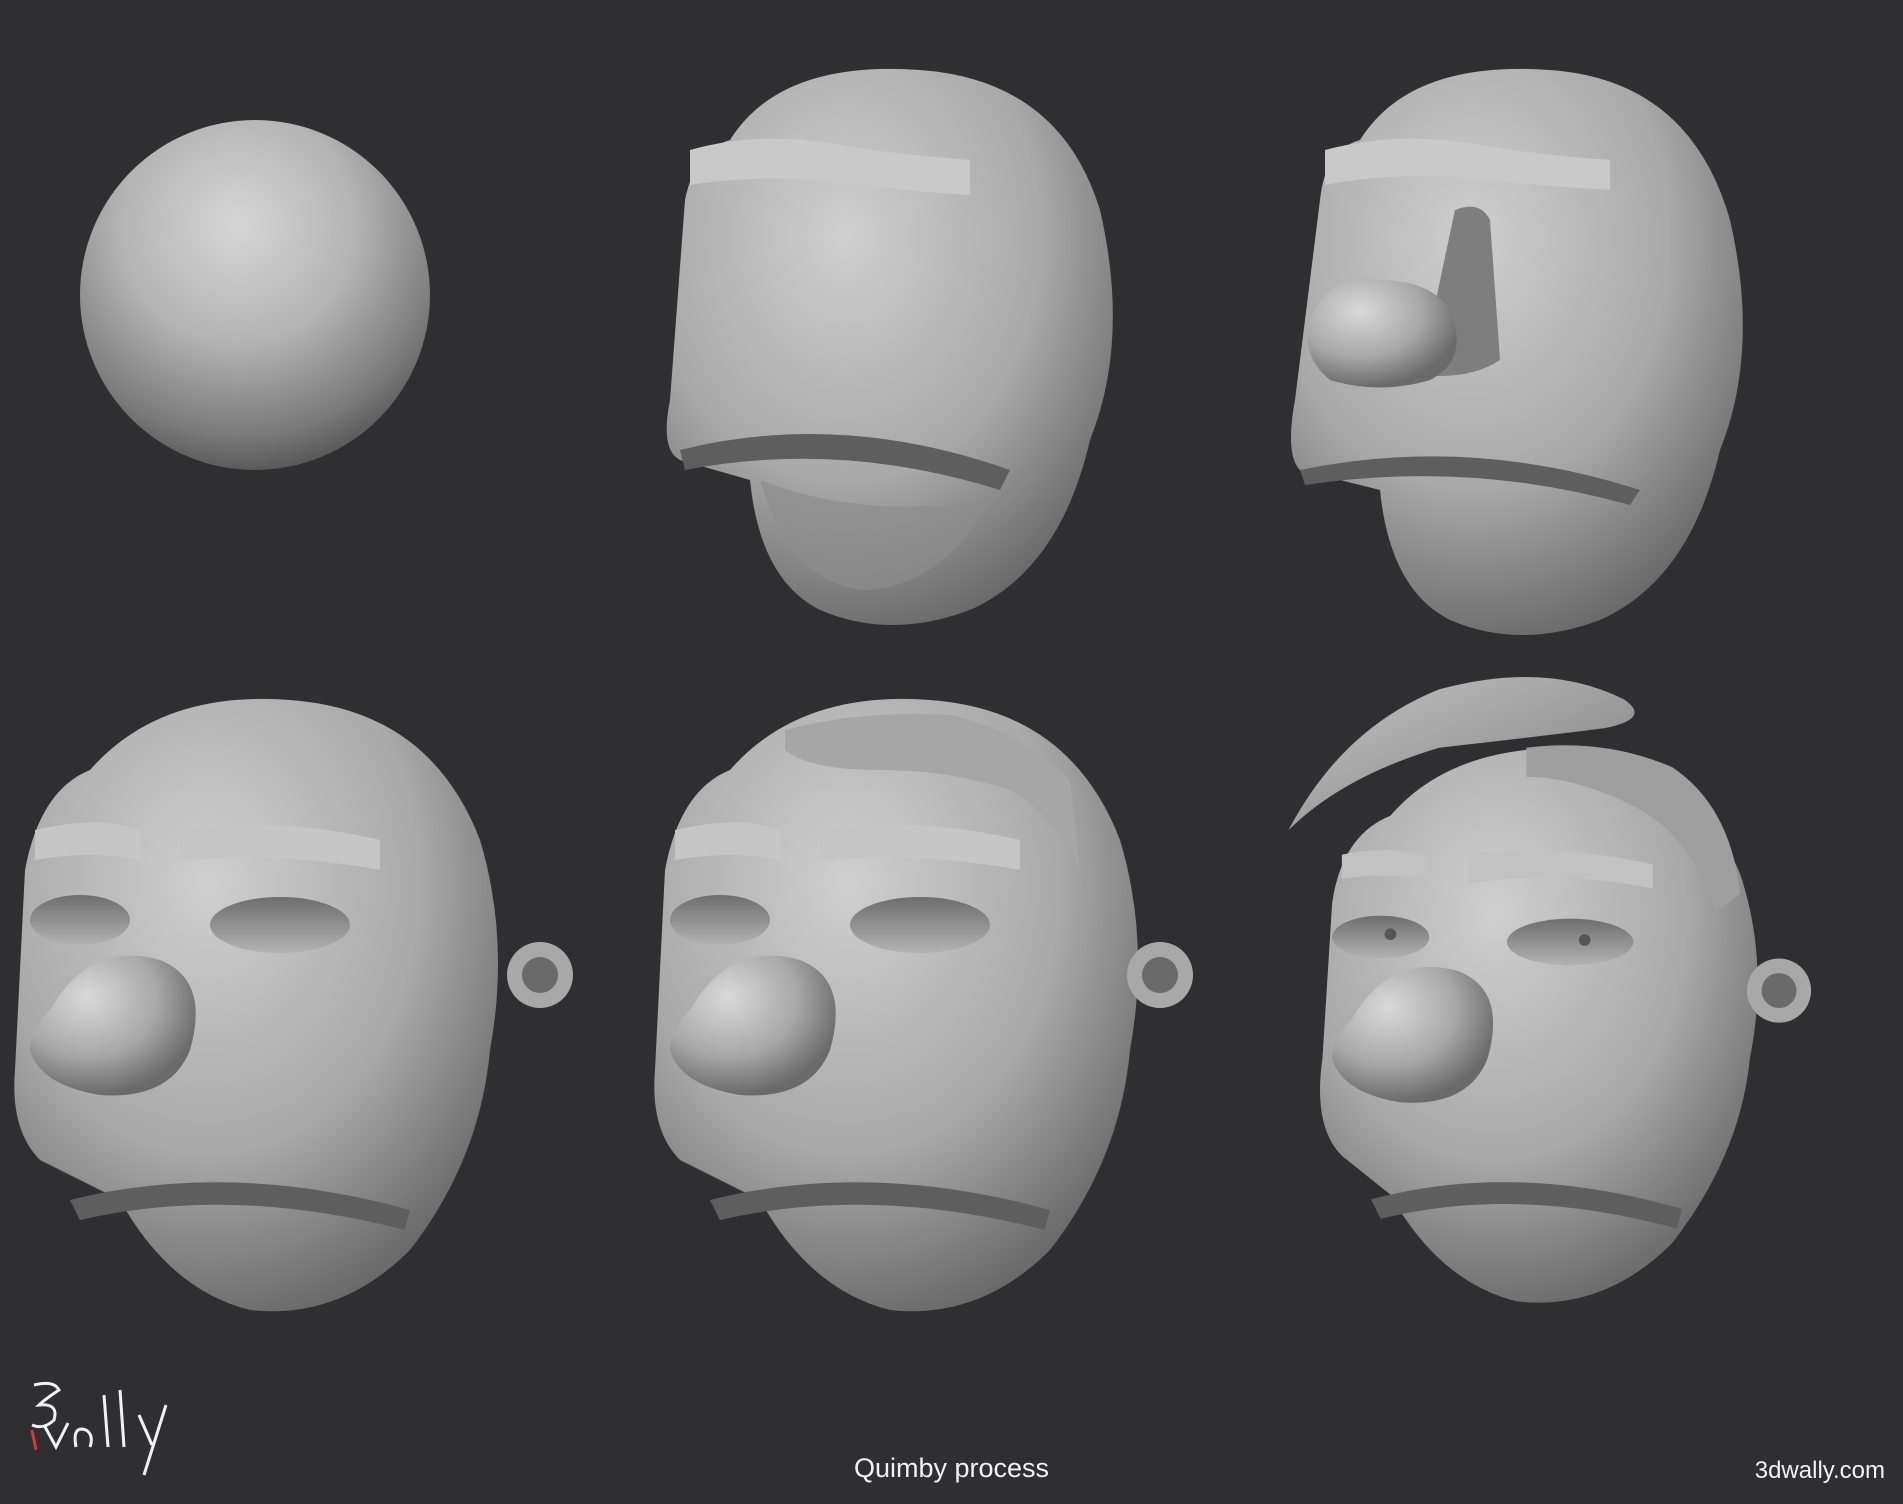 The height and width of the screenshot is (1504, 1903). I want to click on head-with-nose-block-icon, so click(1517, 351).